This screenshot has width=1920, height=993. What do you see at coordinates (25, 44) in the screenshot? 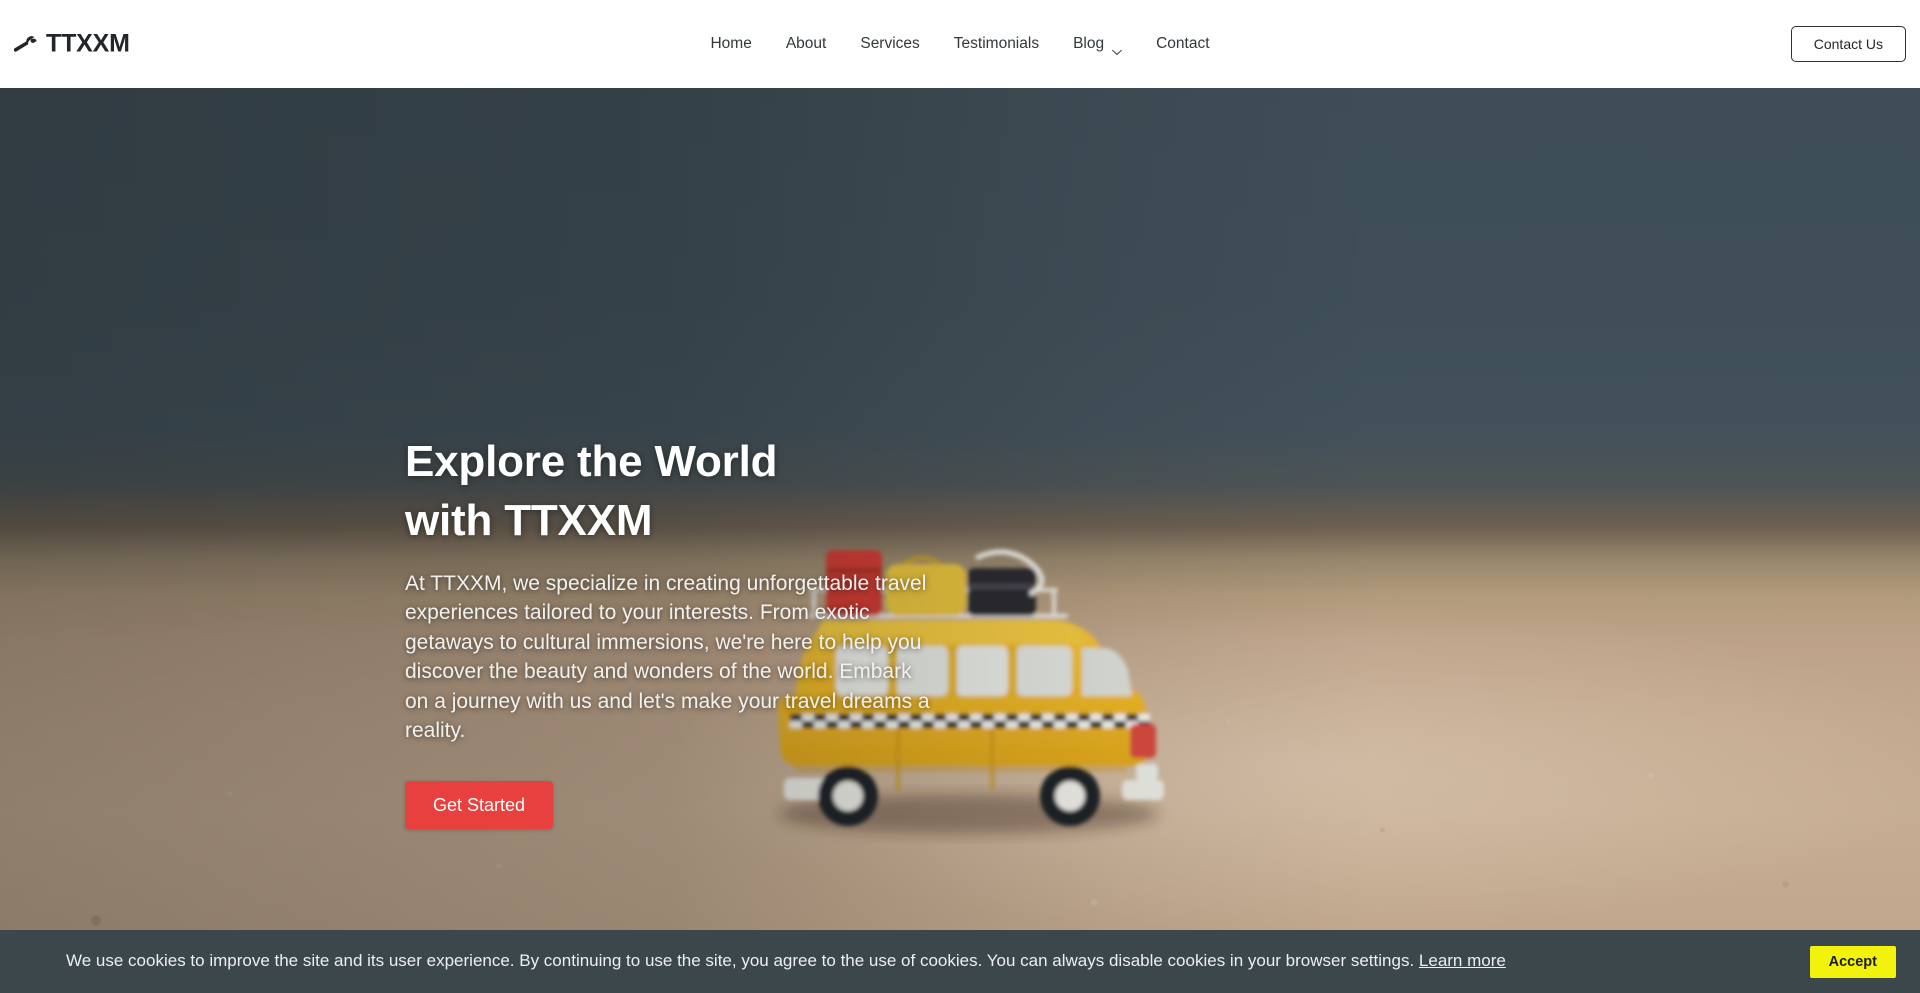
I see `wrench-icon` at bounding box center [25, 44].